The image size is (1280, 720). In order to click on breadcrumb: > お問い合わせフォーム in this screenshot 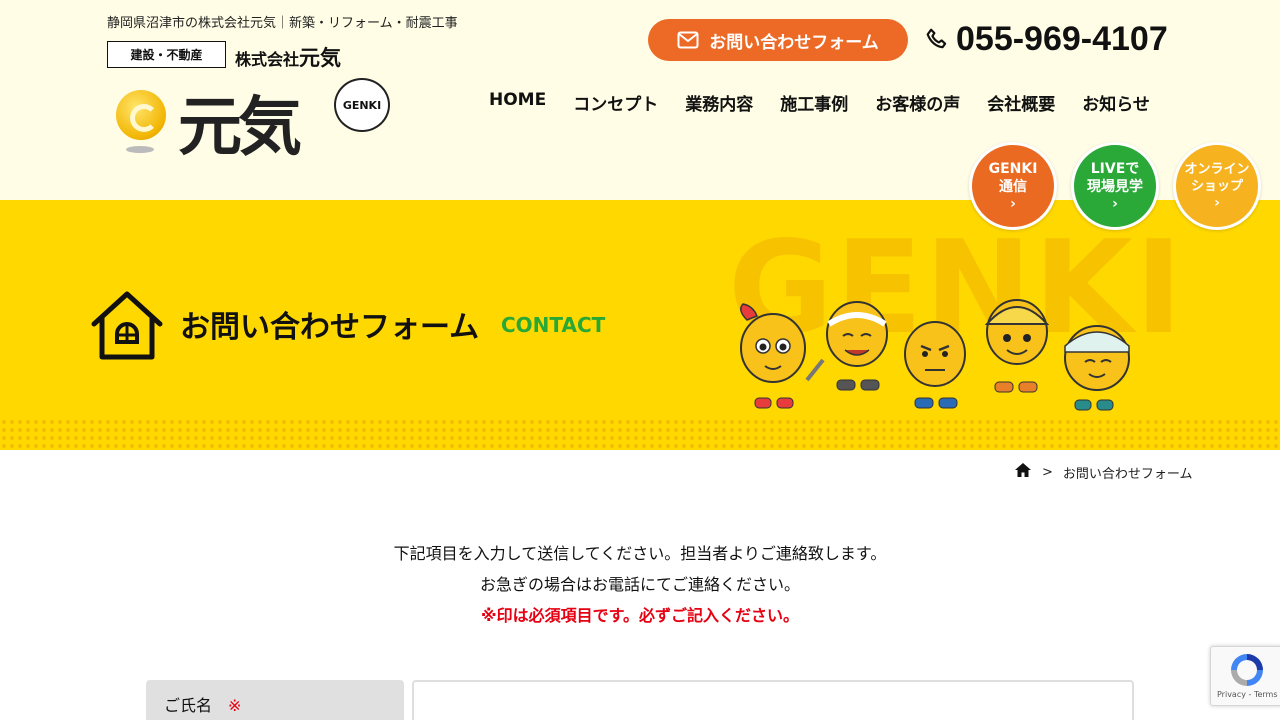, I will do `click(1103, 472)`.